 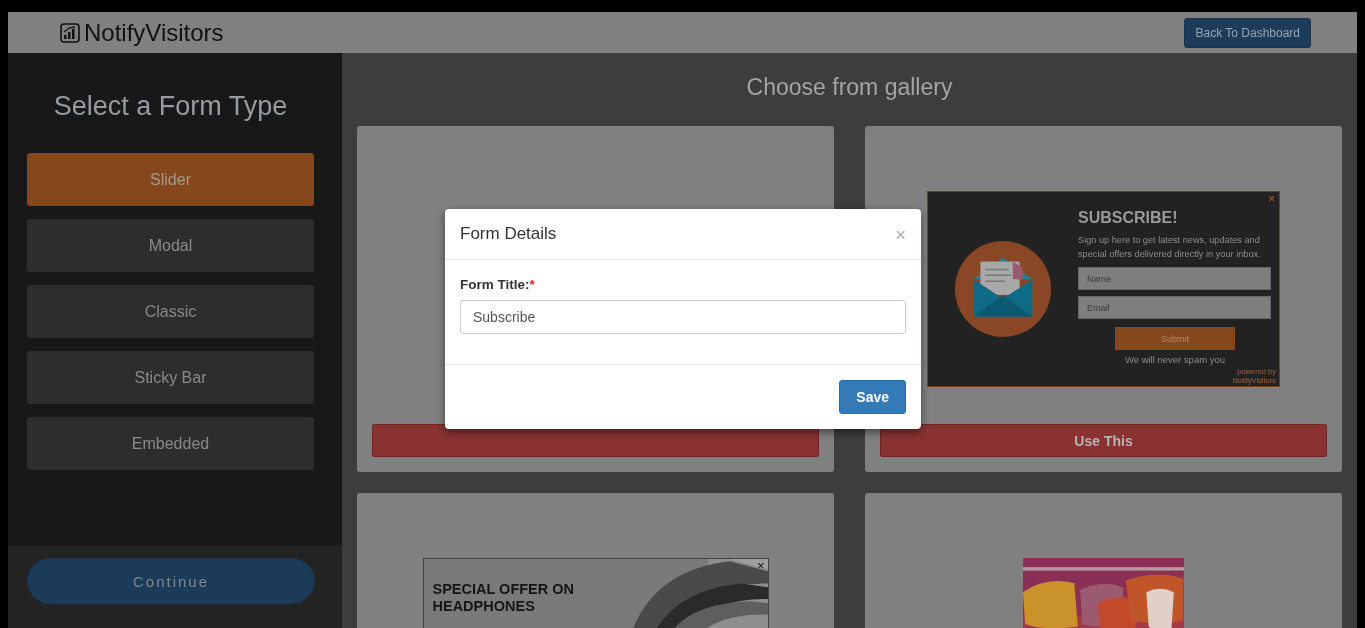 What do you see at coordinates (170, 179) in the screenshot?
I see `form-type-item: Slider` at bounding box center [170, 179].